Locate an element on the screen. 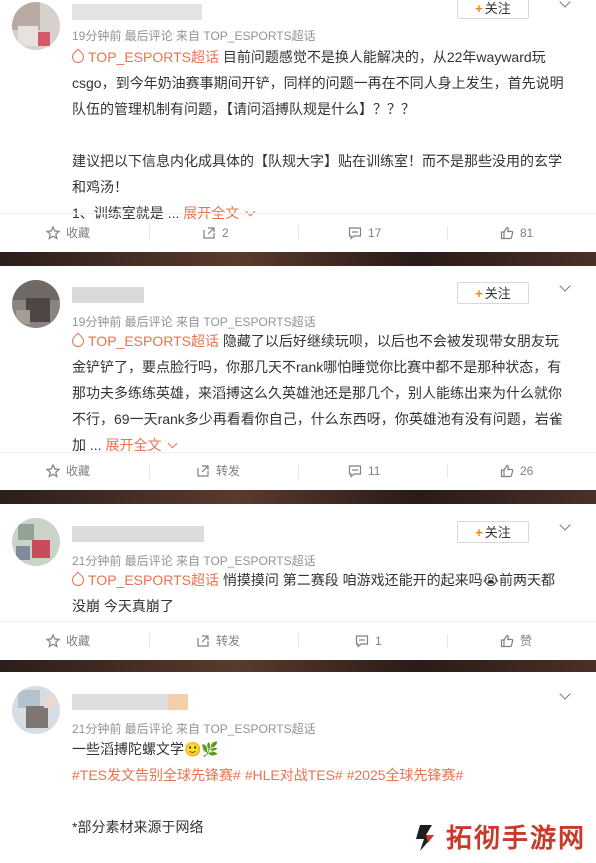  post-actions: 收藏 转发 11 26 is located at coordinates (298, 471).